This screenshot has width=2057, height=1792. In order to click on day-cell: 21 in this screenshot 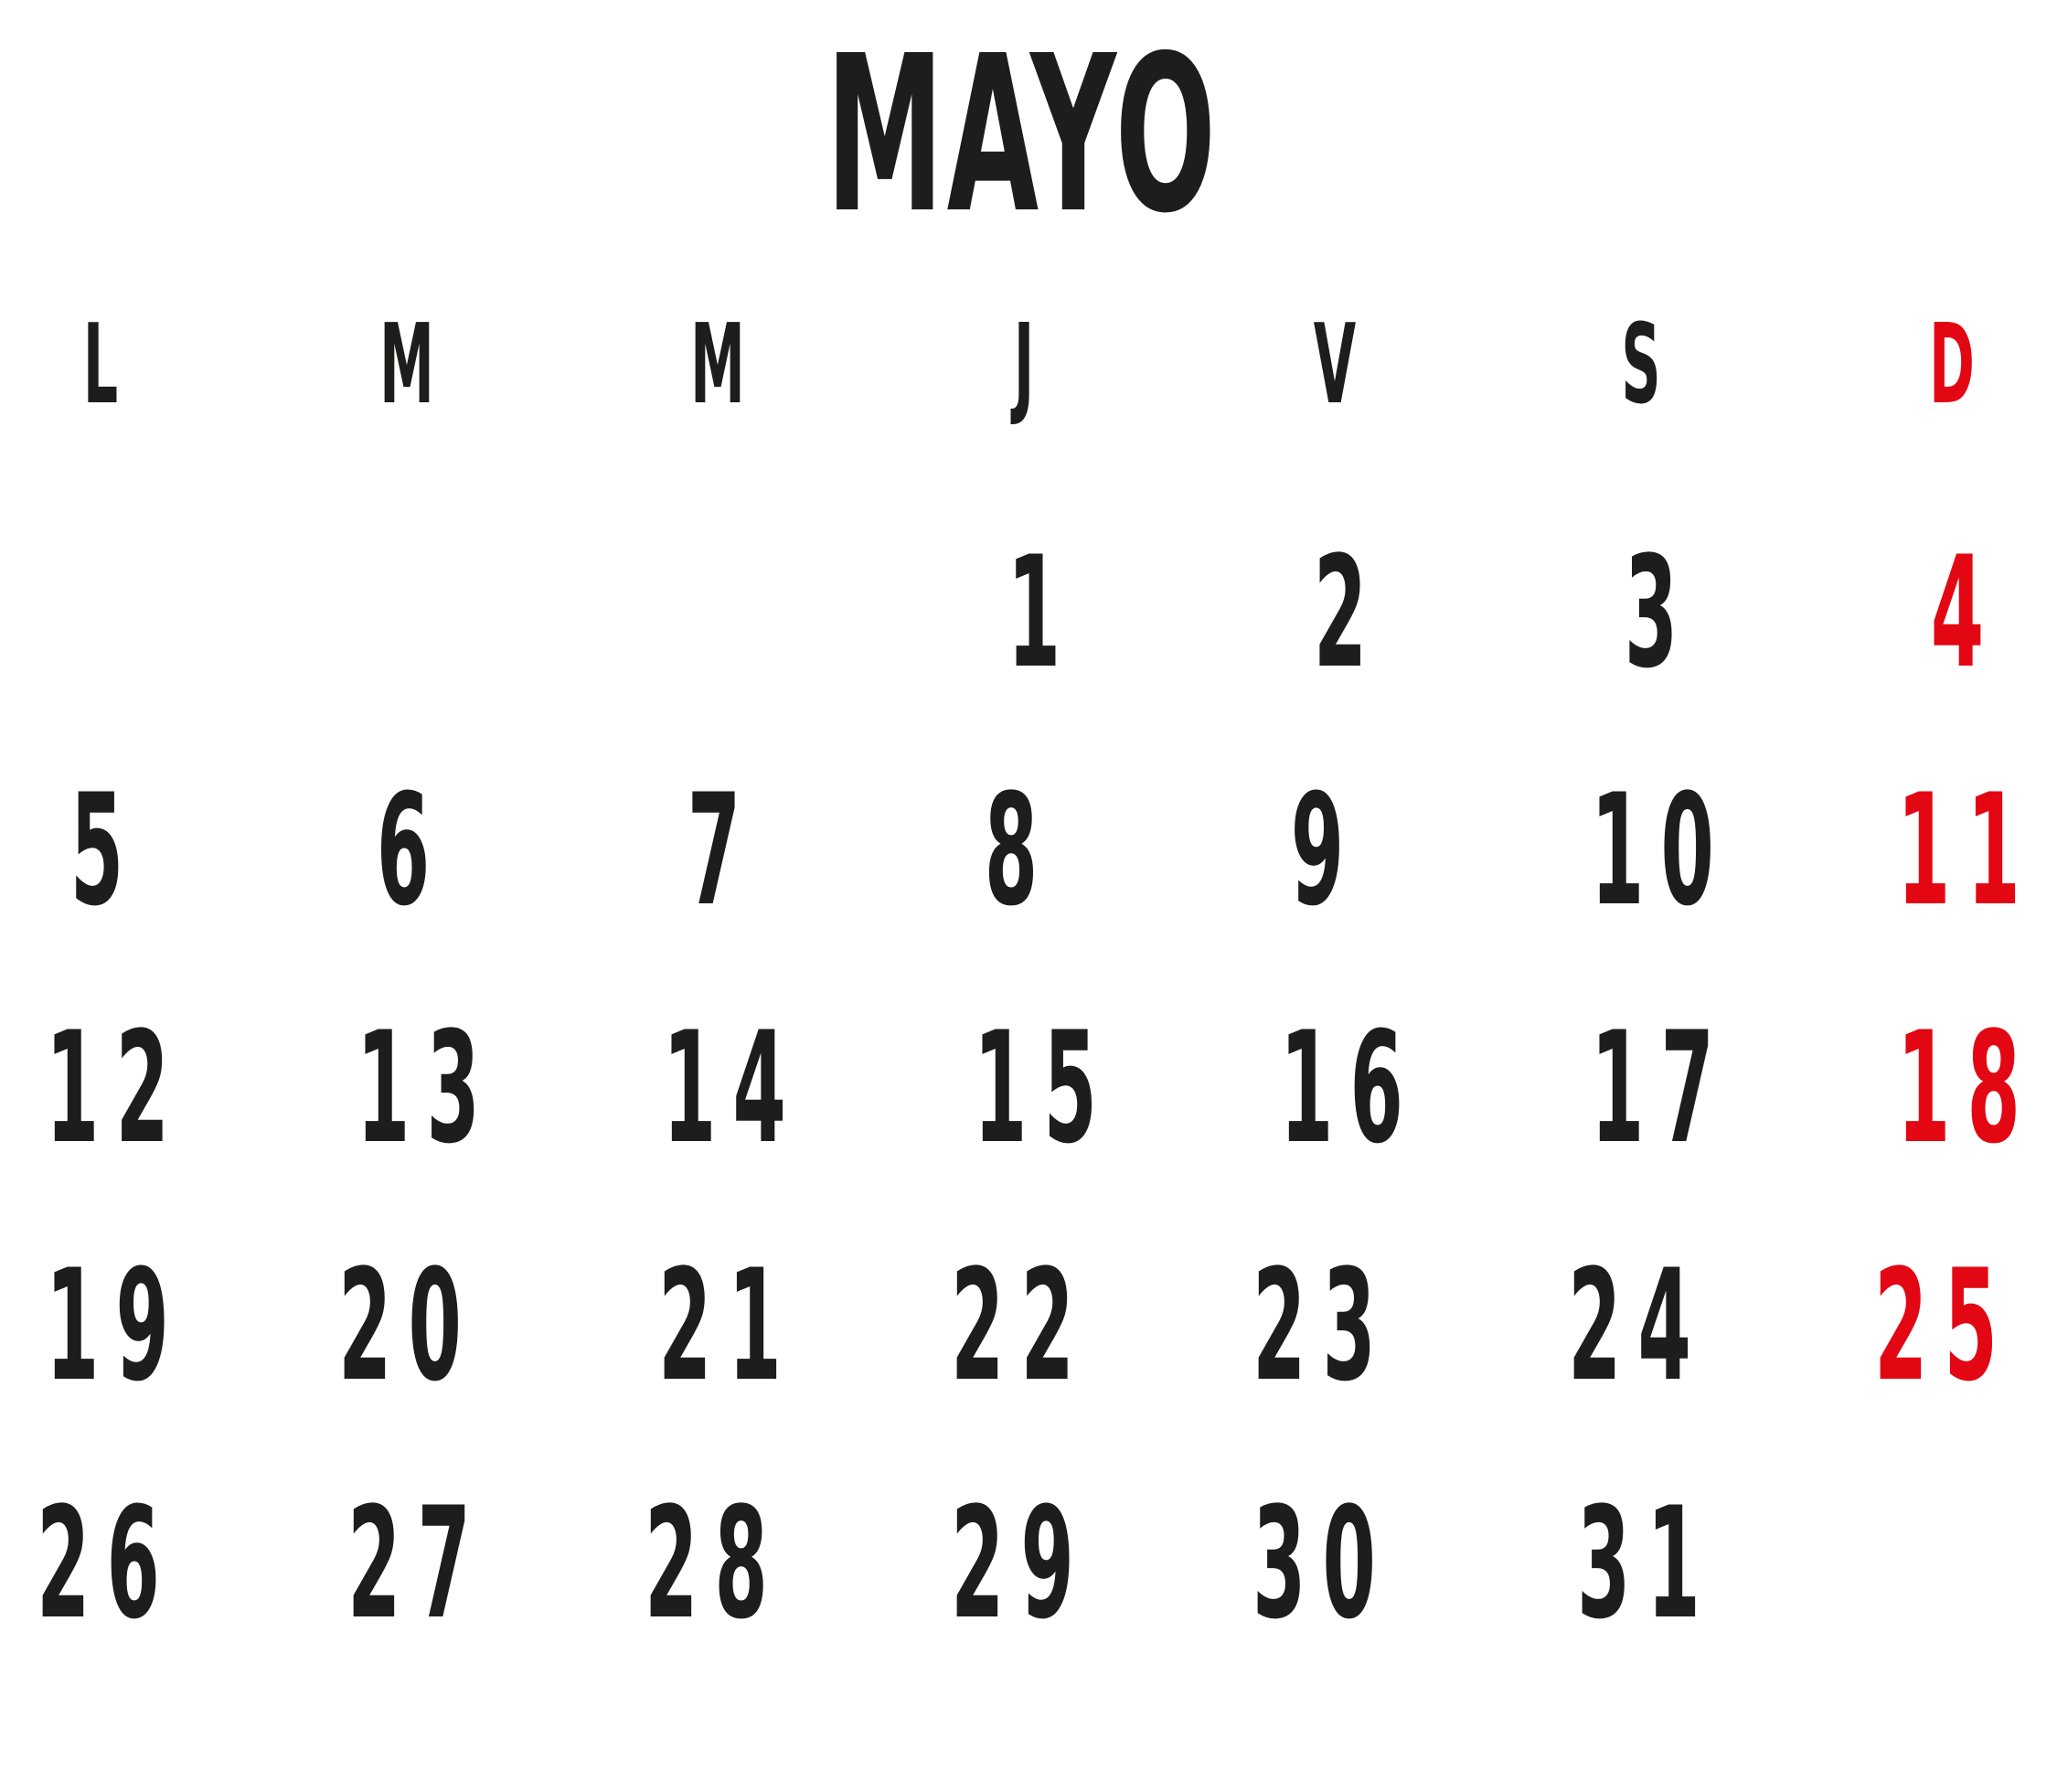, I will do `click(728, 1325)`.